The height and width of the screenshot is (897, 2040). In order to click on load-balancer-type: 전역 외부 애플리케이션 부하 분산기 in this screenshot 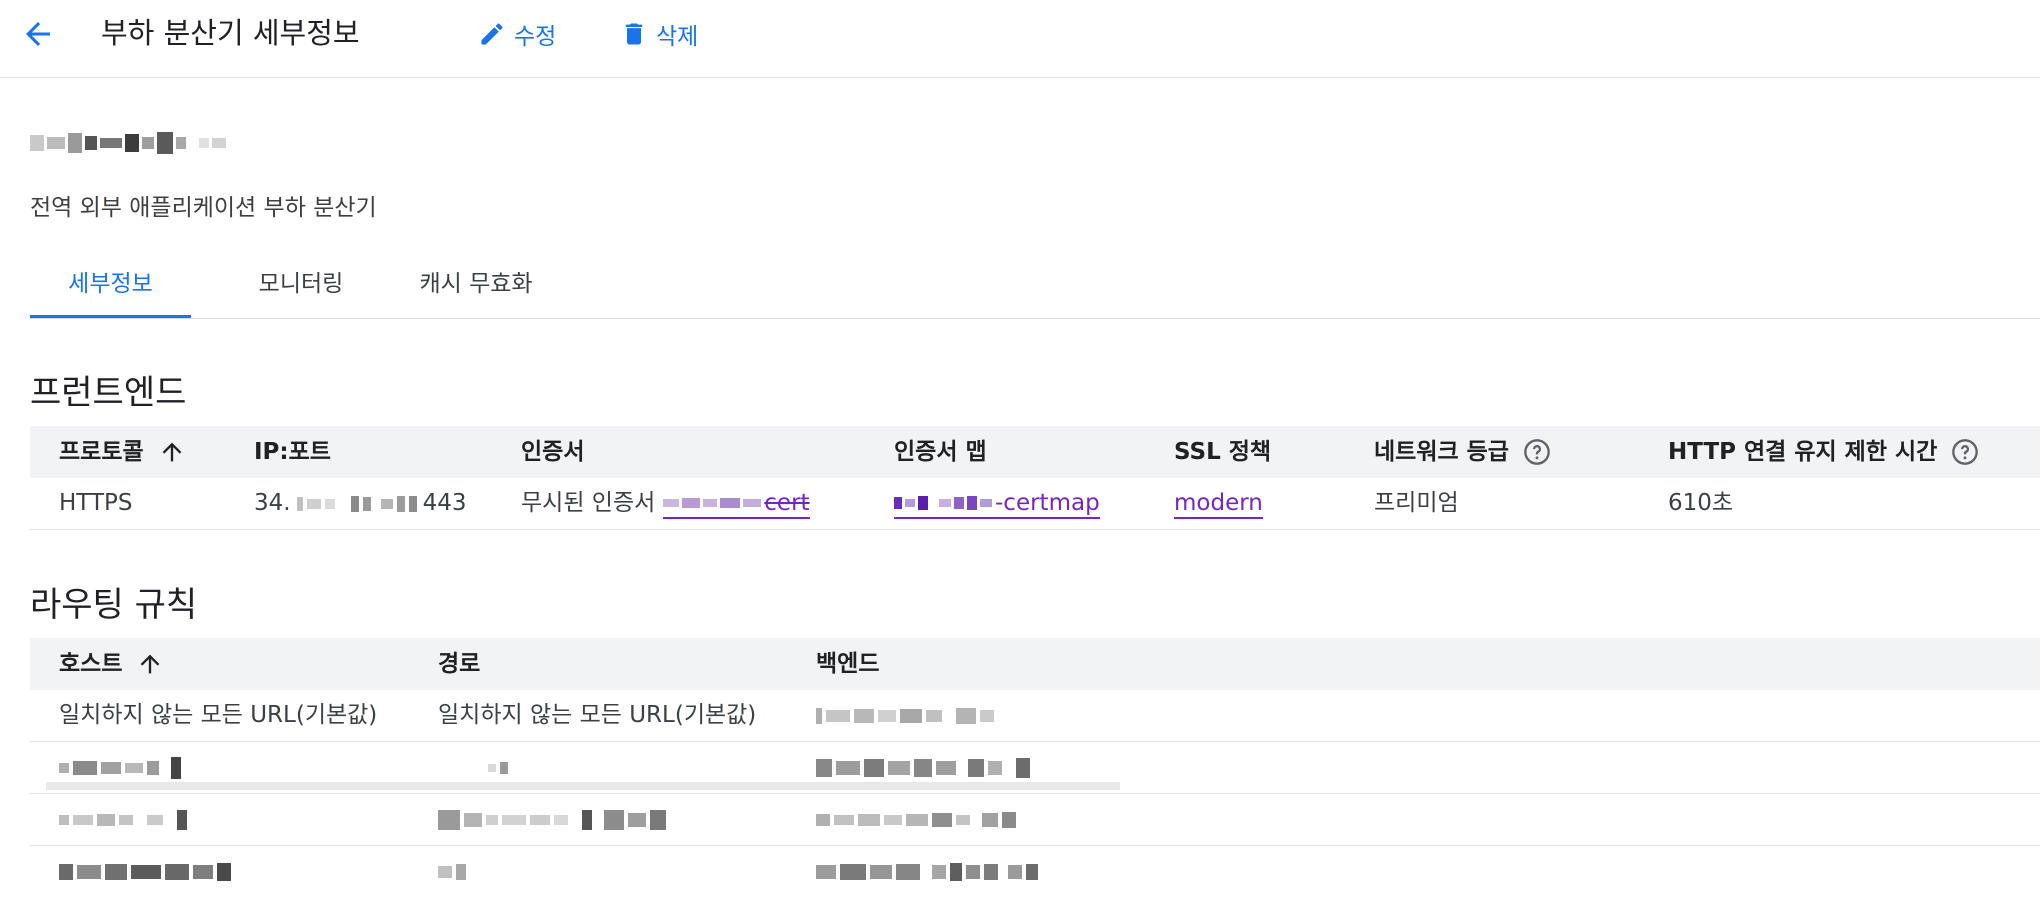, I will do `click(203, 208)`.